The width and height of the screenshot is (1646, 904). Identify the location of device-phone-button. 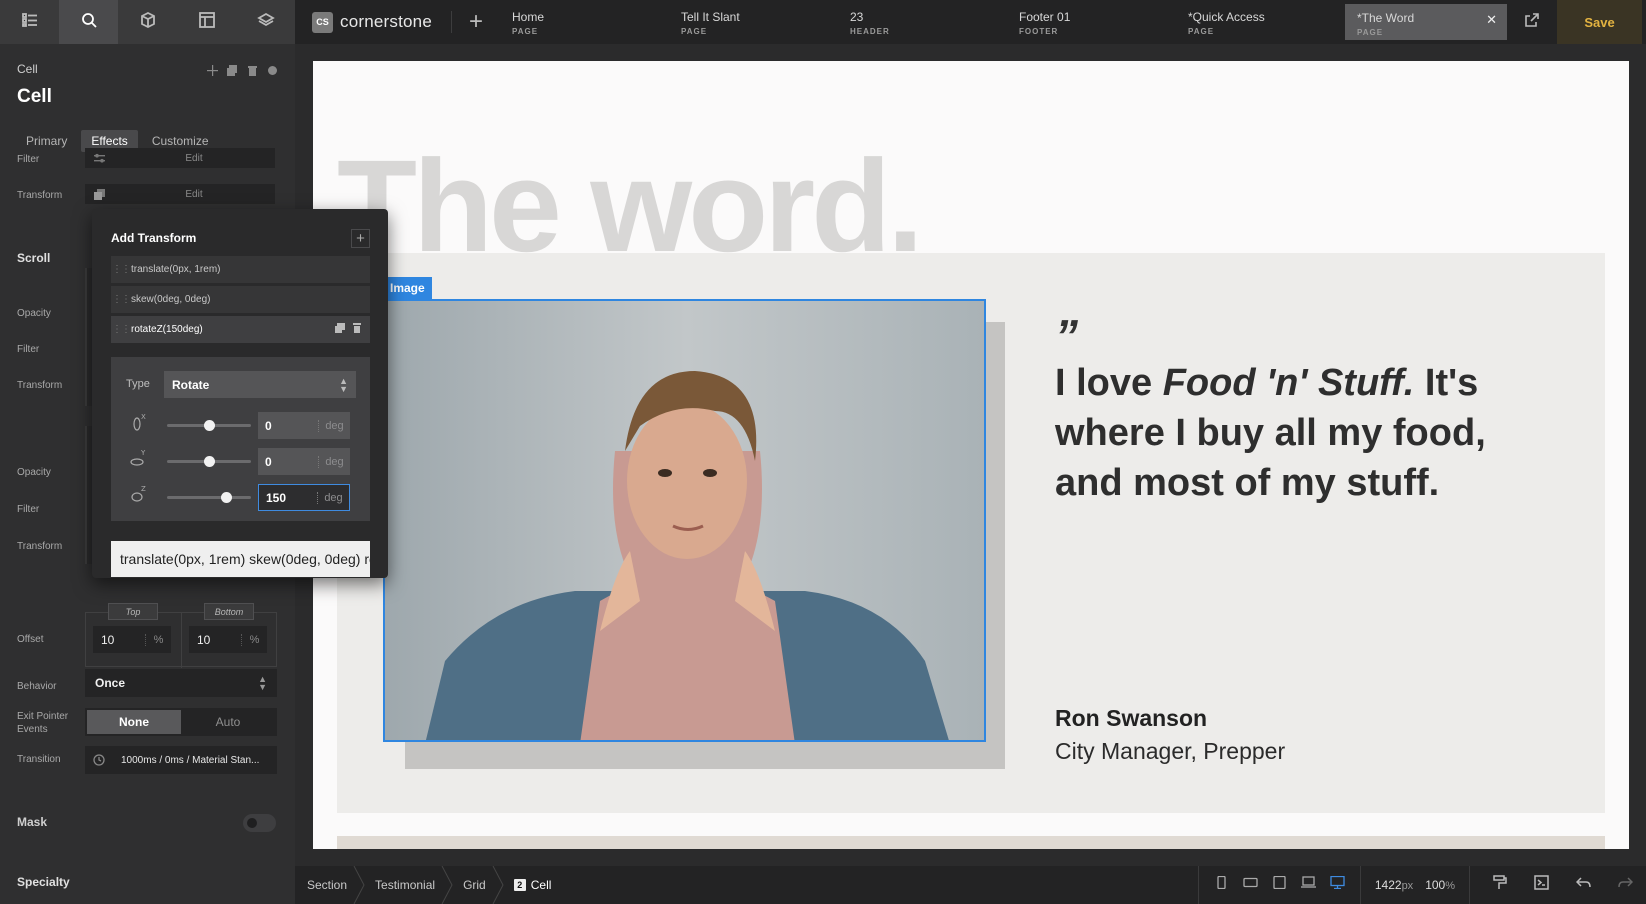
(1221, 884).